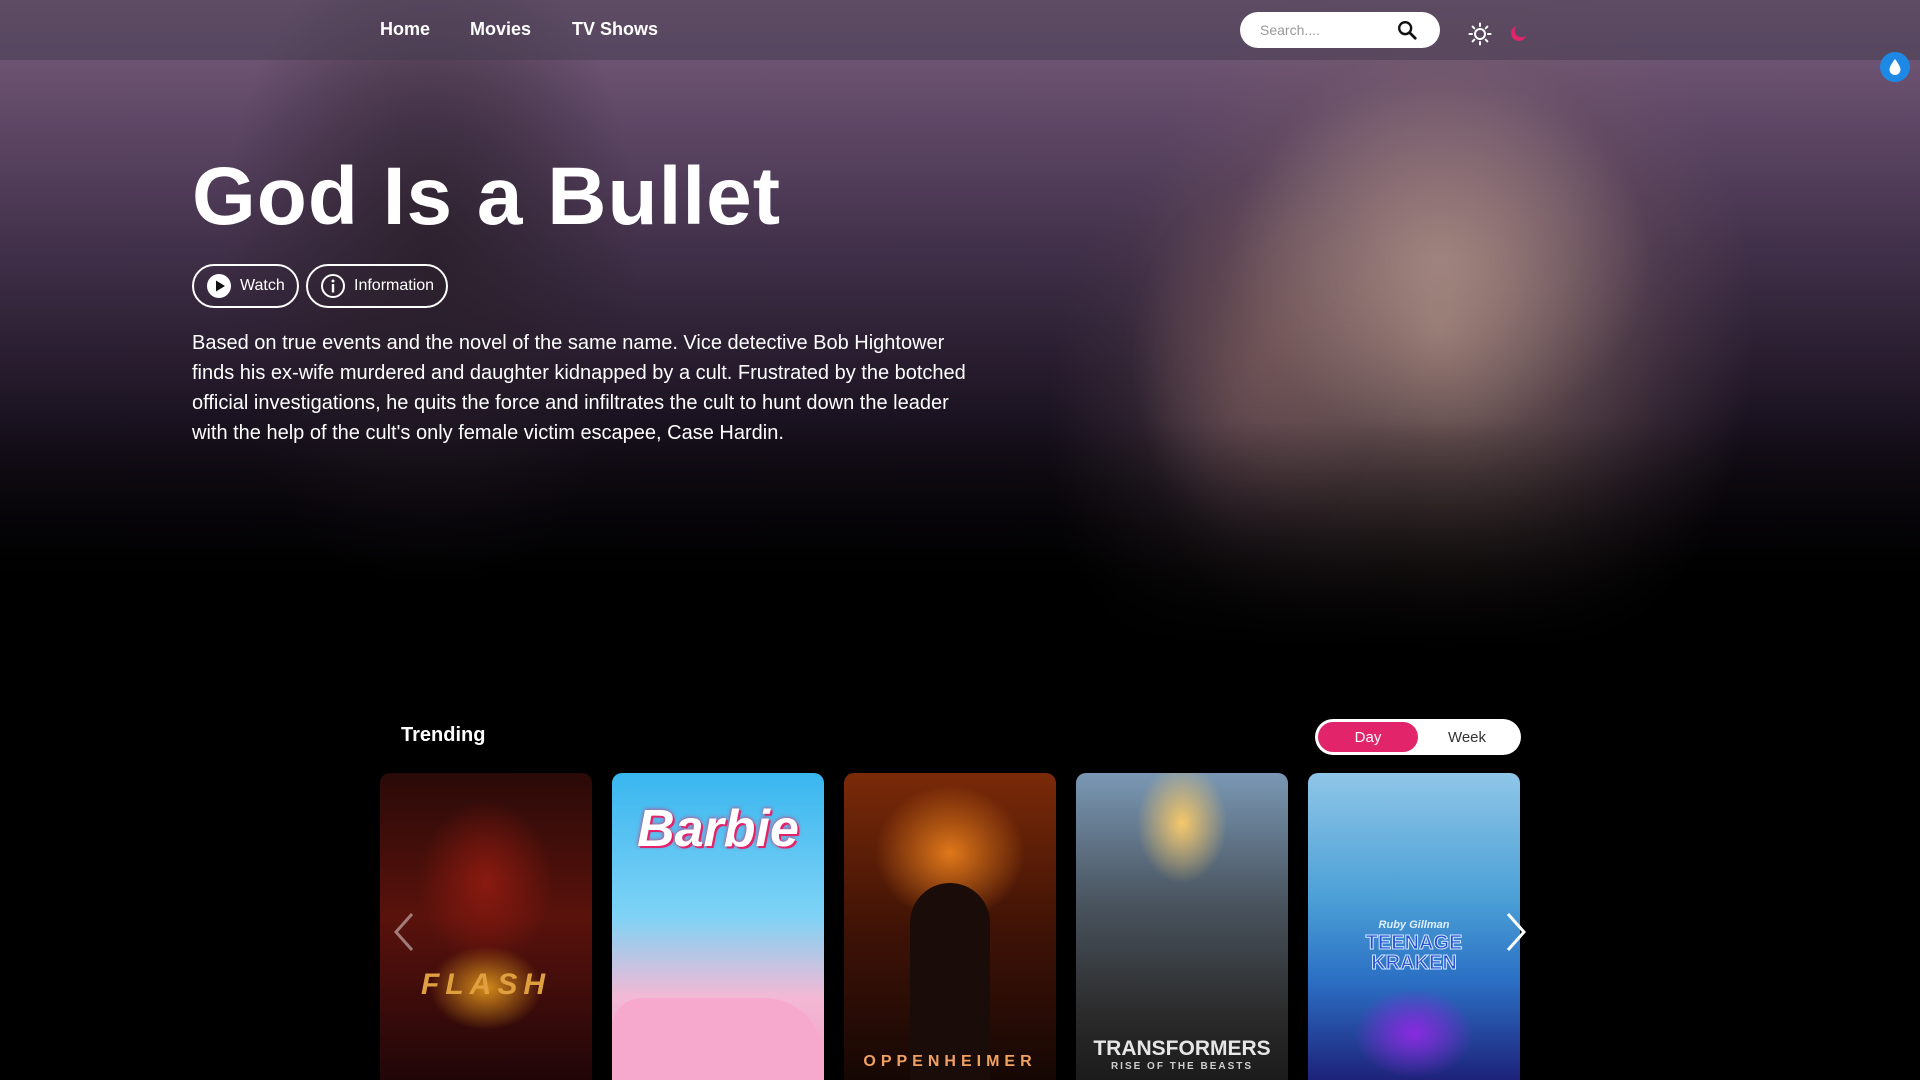 Image resolution: width=1920 pixels, height=1080 pixels. I want to click on water-drop-button, so click(1895, 67).